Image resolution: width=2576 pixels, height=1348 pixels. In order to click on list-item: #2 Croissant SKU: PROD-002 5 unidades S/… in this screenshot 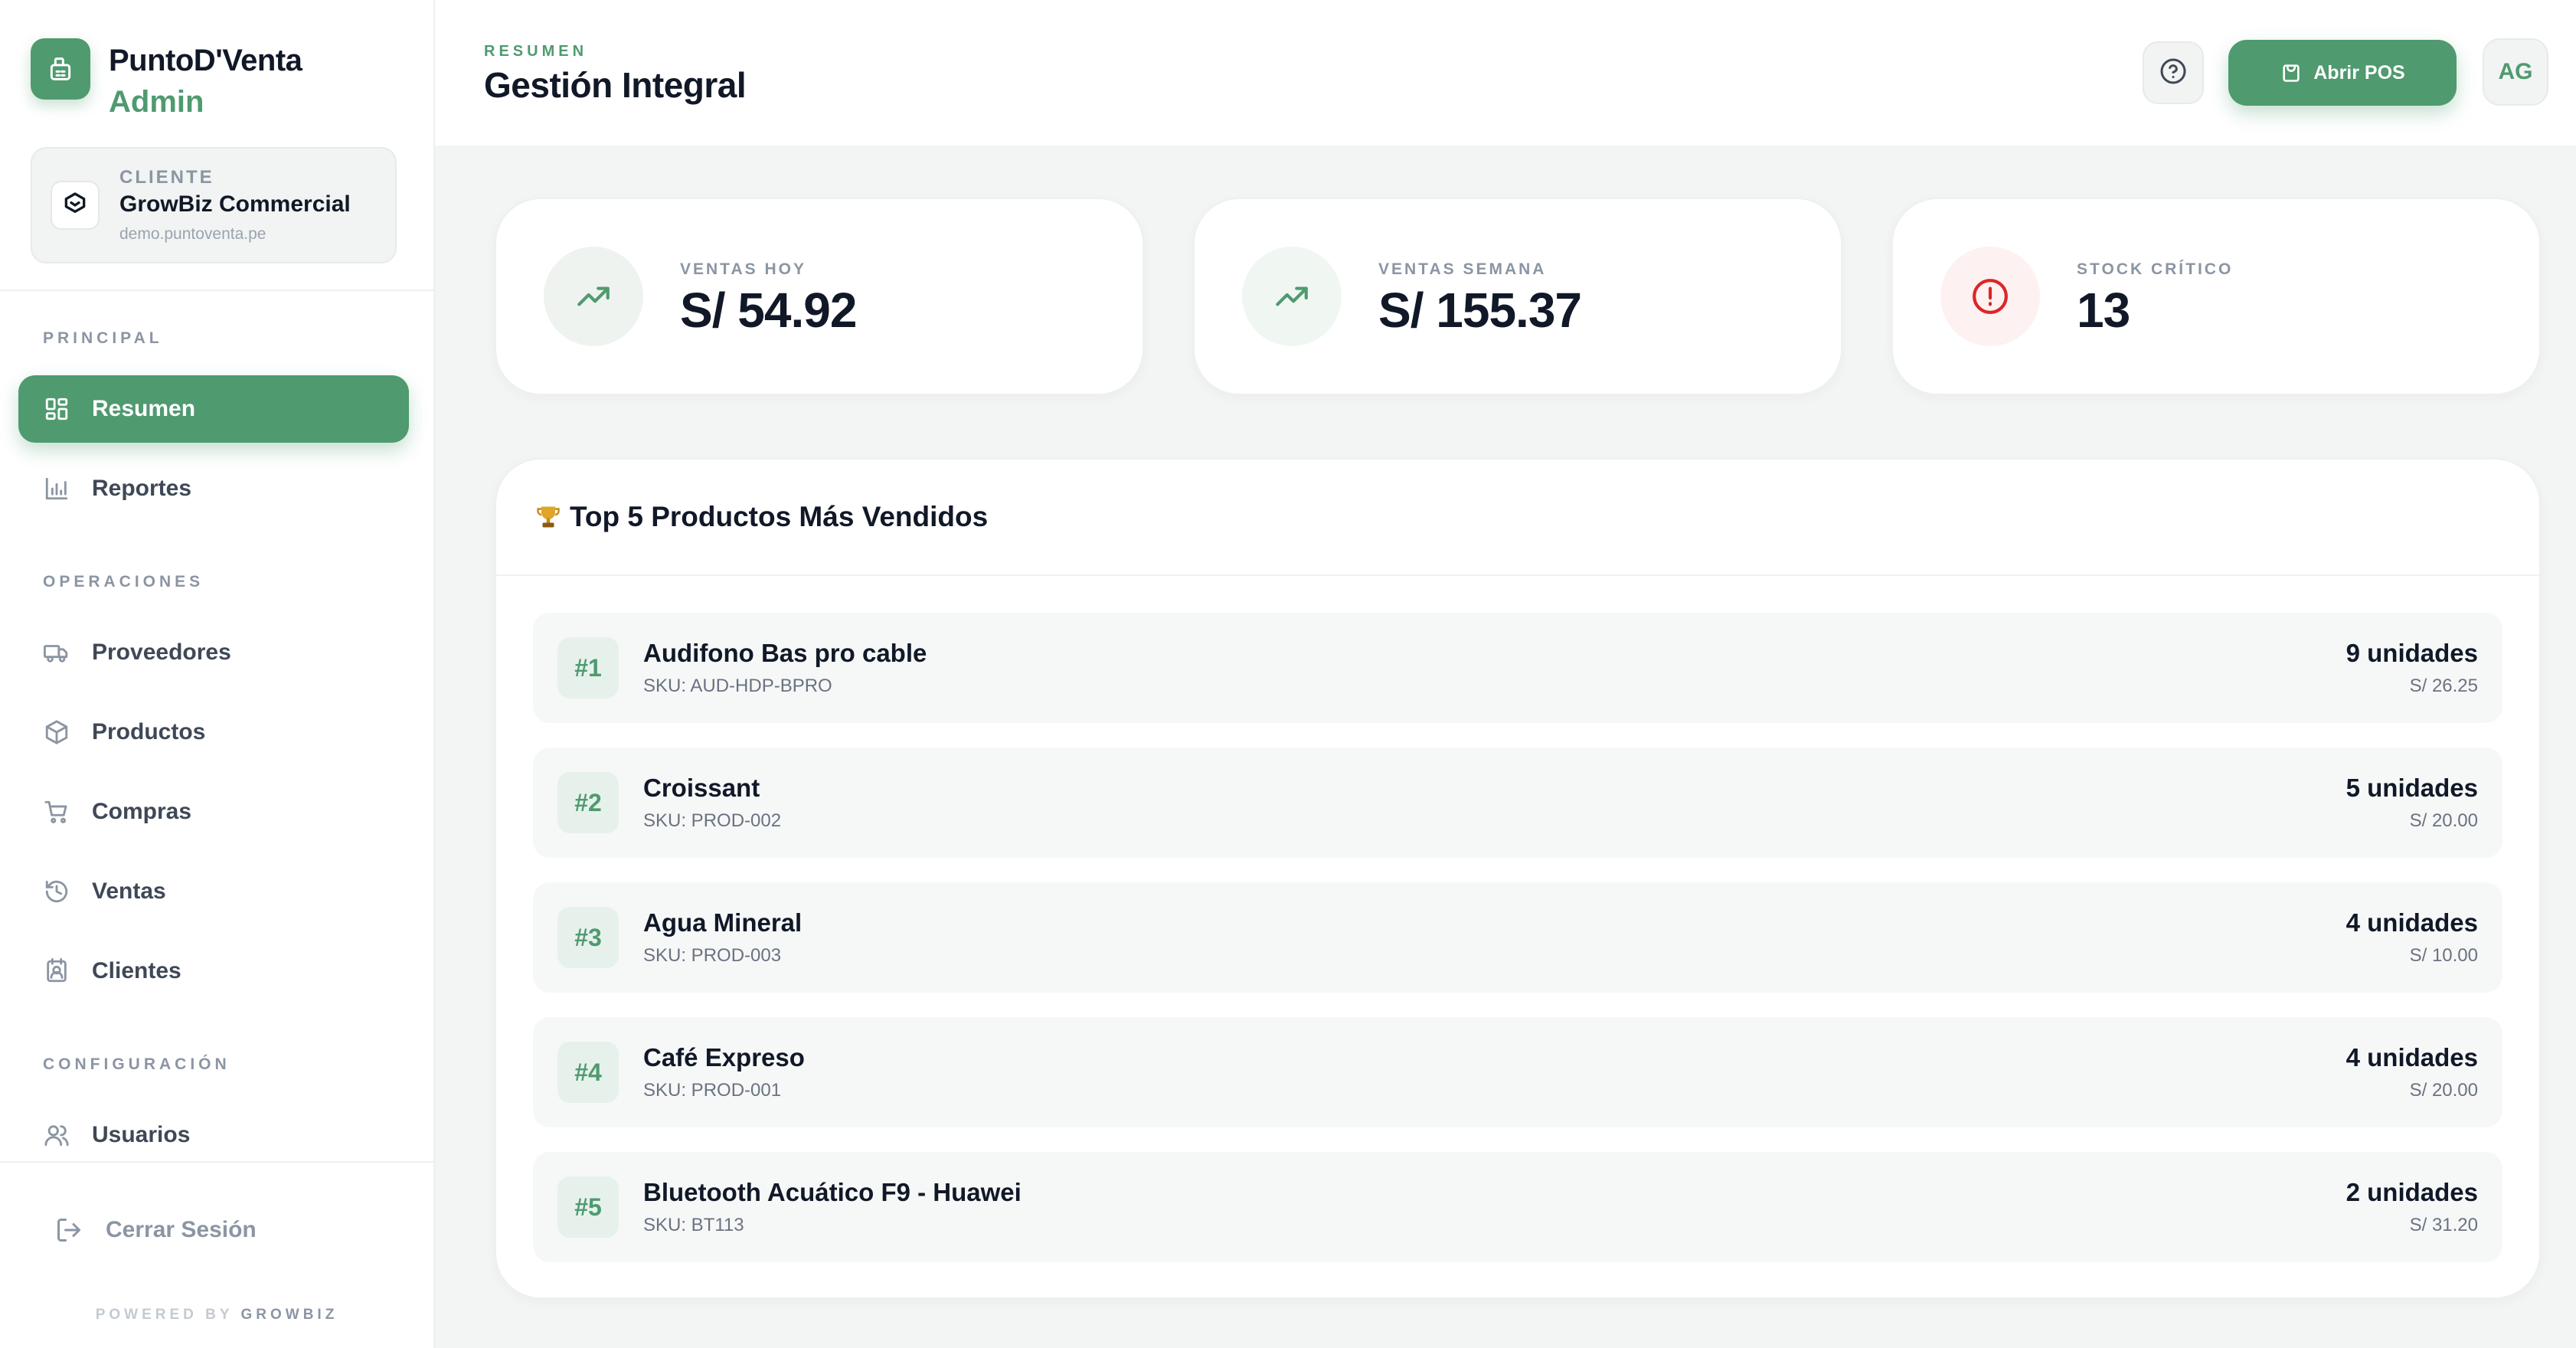, I will do `click(1517, 803)`.